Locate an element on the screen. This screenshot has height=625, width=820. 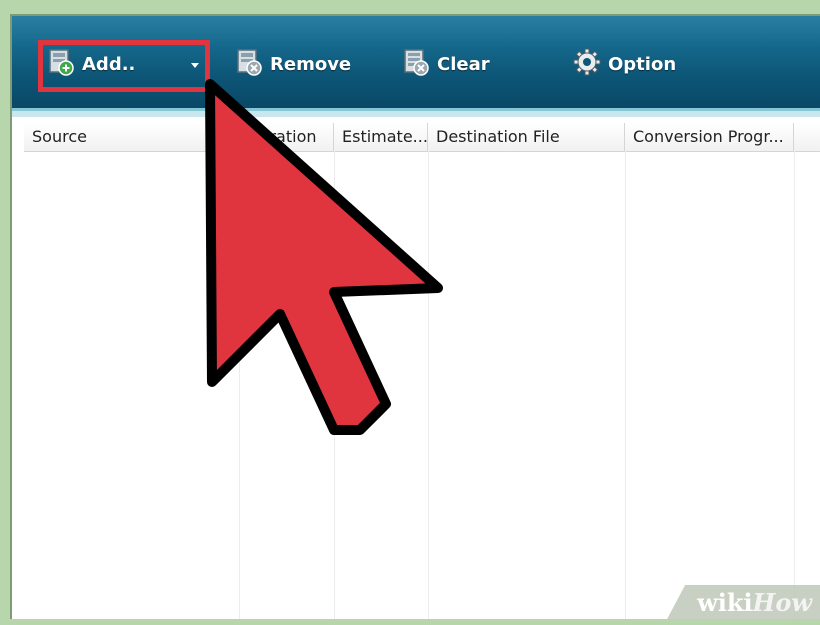
column-header-duration: Duration is located at coordinates (286, 137).